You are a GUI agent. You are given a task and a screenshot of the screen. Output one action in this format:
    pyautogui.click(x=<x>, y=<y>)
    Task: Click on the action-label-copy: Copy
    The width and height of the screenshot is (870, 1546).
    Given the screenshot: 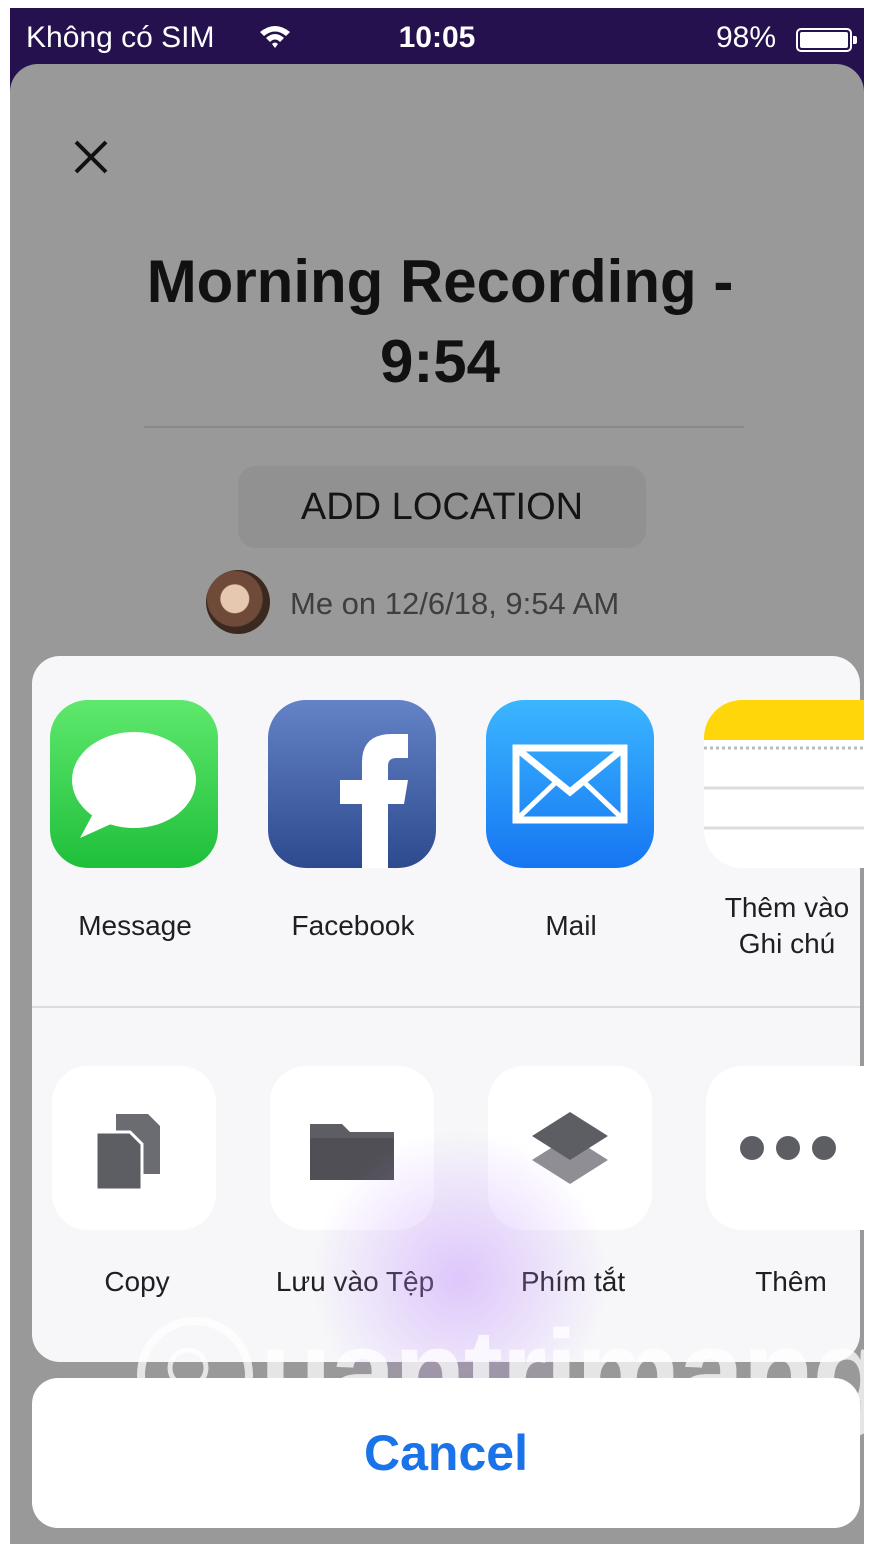 What is the action you would take?
    pyautogui.click(x=137, y=1281)
    